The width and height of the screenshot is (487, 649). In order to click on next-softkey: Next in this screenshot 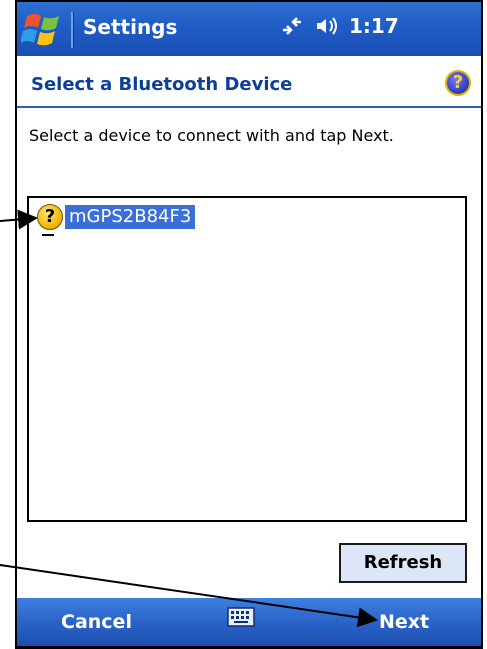, I will do `click(404, 622)`.